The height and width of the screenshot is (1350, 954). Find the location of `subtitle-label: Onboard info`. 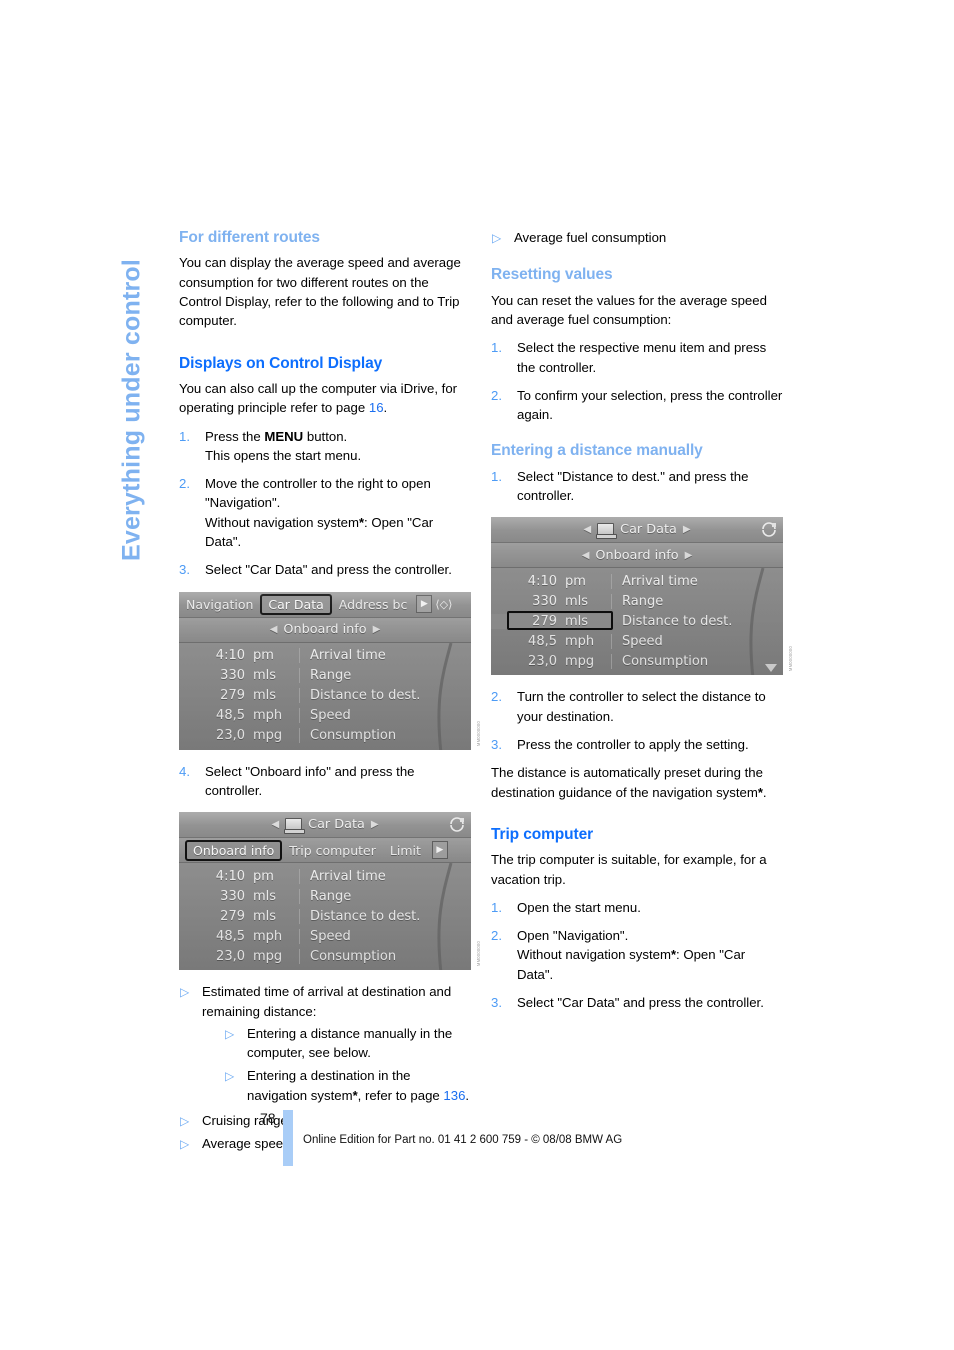

subtitle-label: Onboard info is located at coordinates (637, 555).